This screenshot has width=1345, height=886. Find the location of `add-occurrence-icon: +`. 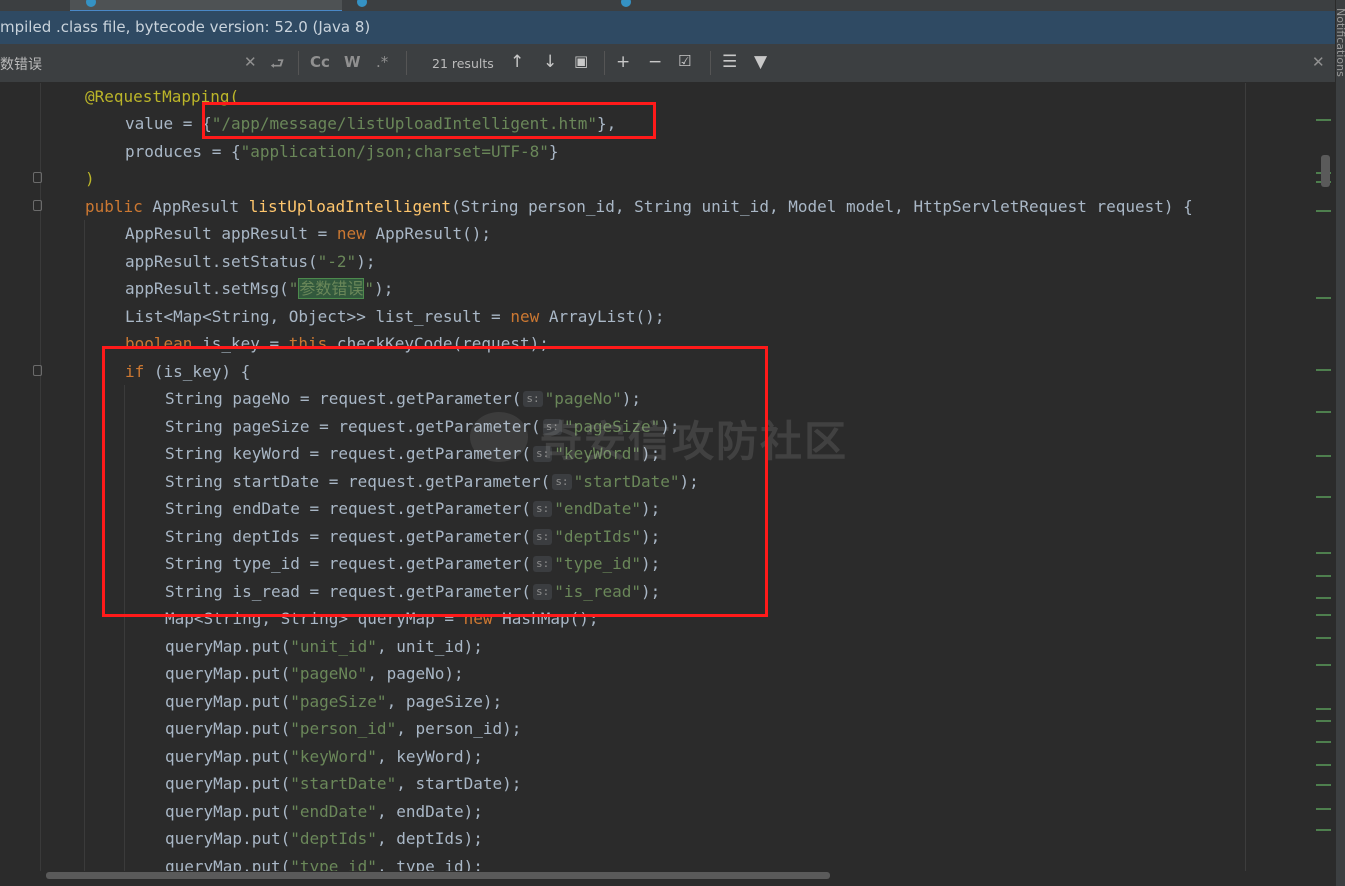

add-occurrence-icon: + is located at coordinates (623, 62).